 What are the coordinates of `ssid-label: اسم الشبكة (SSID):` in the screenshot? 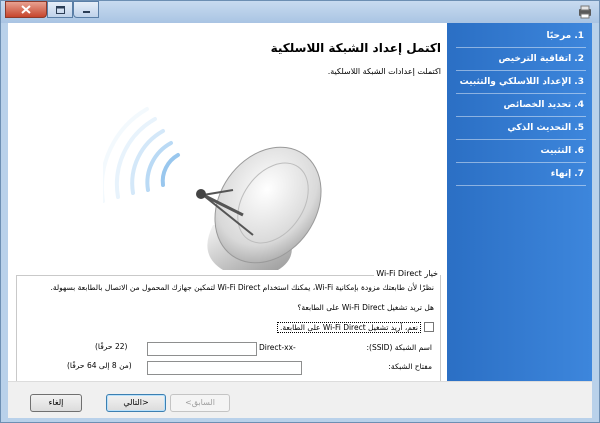 It's located at (399, 347).